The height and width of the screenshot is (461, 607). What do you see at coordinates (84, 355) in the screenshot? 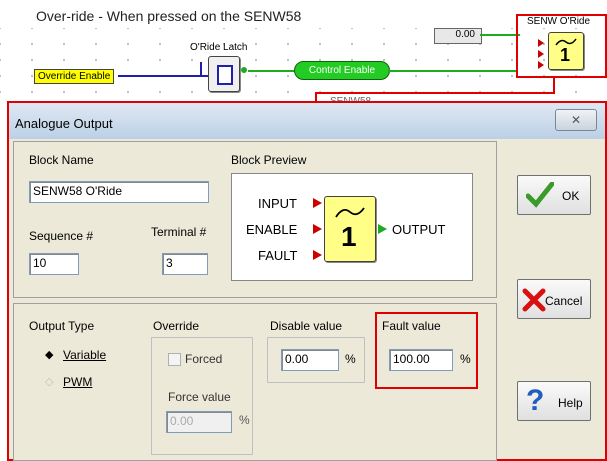
I see `variable-label: Variable` at bounding box center [84, 355].